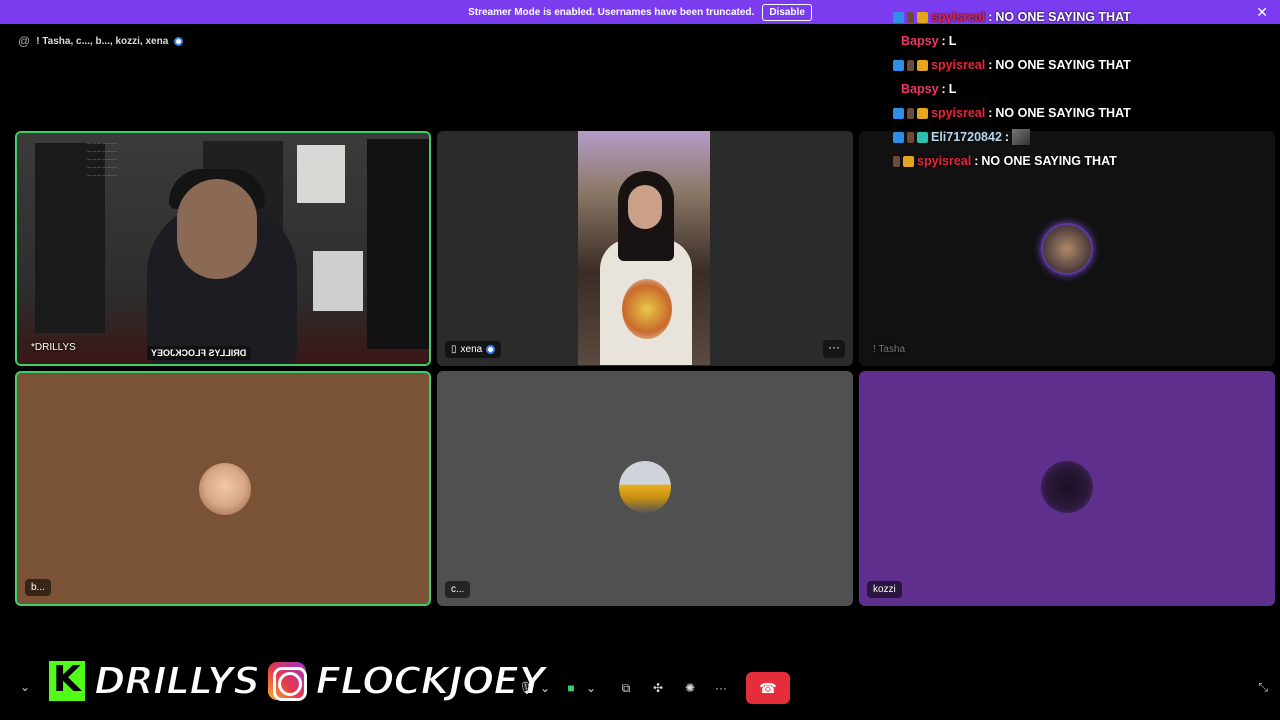 This screenshot has width=1280, height=720. What do you see at coordinates (690, 688) in the screenshot?
I see `soundboard-button: ✺` at bounding box center [690, 688].